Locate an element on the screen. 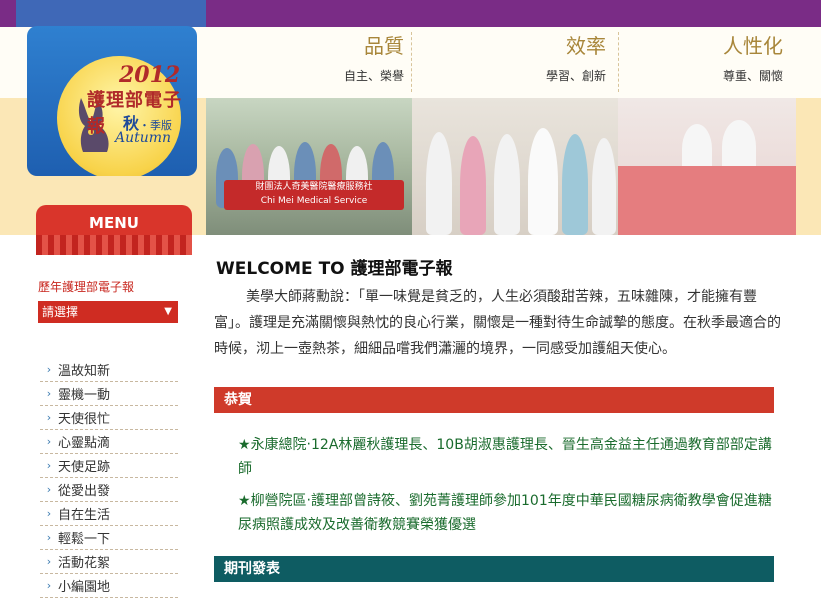 This screenshot has height=604, width=821. archive-select: 請選擇 ▼ is located at coordinates (108, 312).